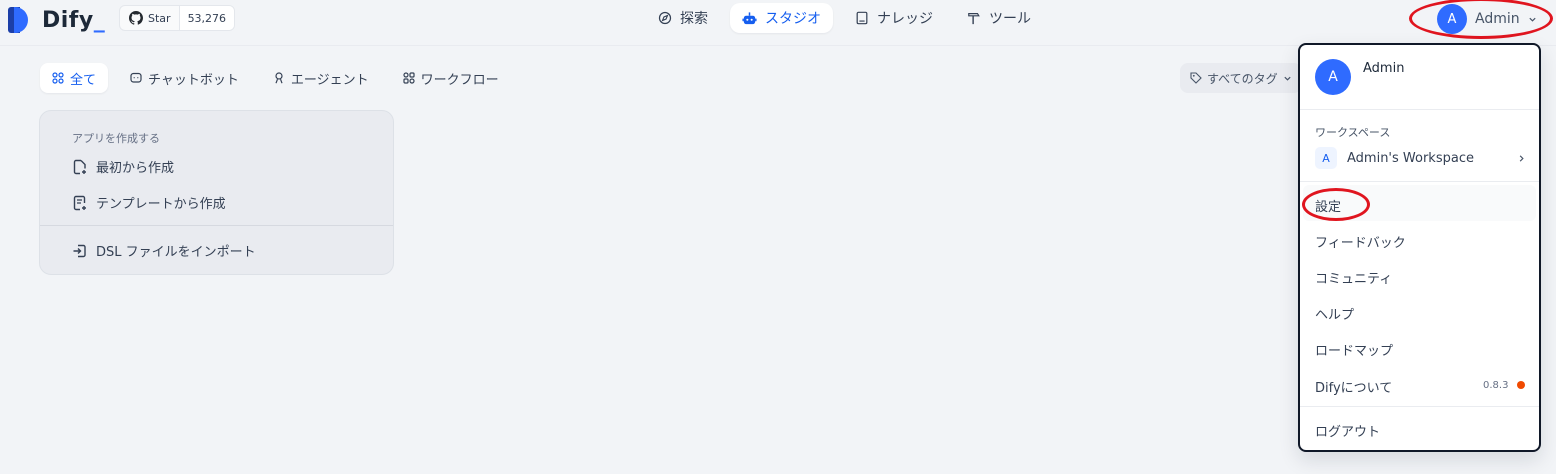 Image resolution: width=1556 pixels, height=474 pixels. What do you see at coordinates (80, 203) in the screenshot?
I see `file-template-icon` at bounding box center [80, 203].